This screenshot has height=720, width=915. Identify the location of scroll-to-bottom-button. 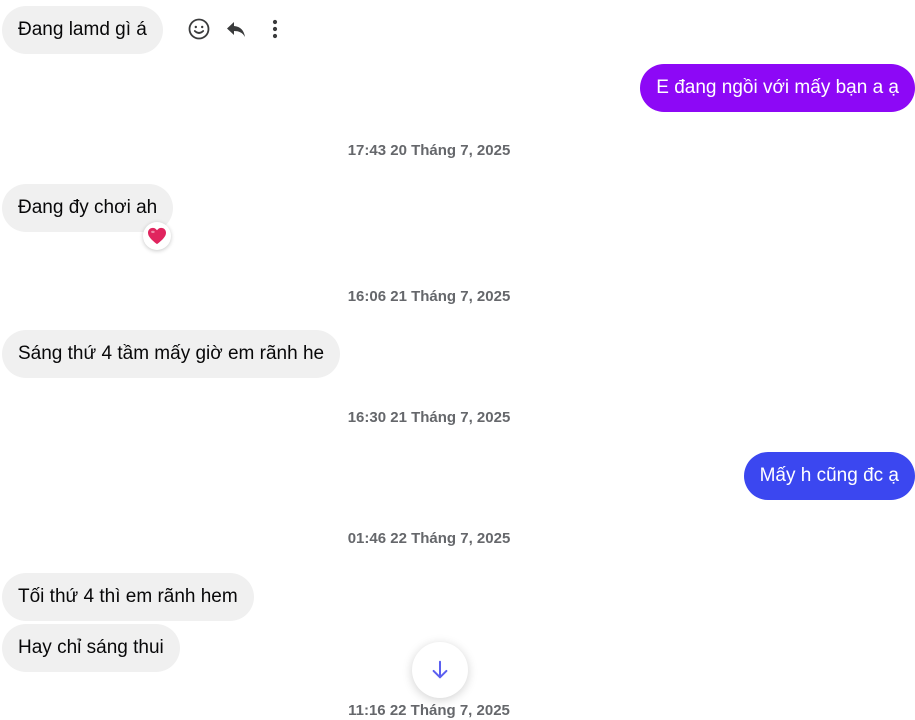
(440, 670).